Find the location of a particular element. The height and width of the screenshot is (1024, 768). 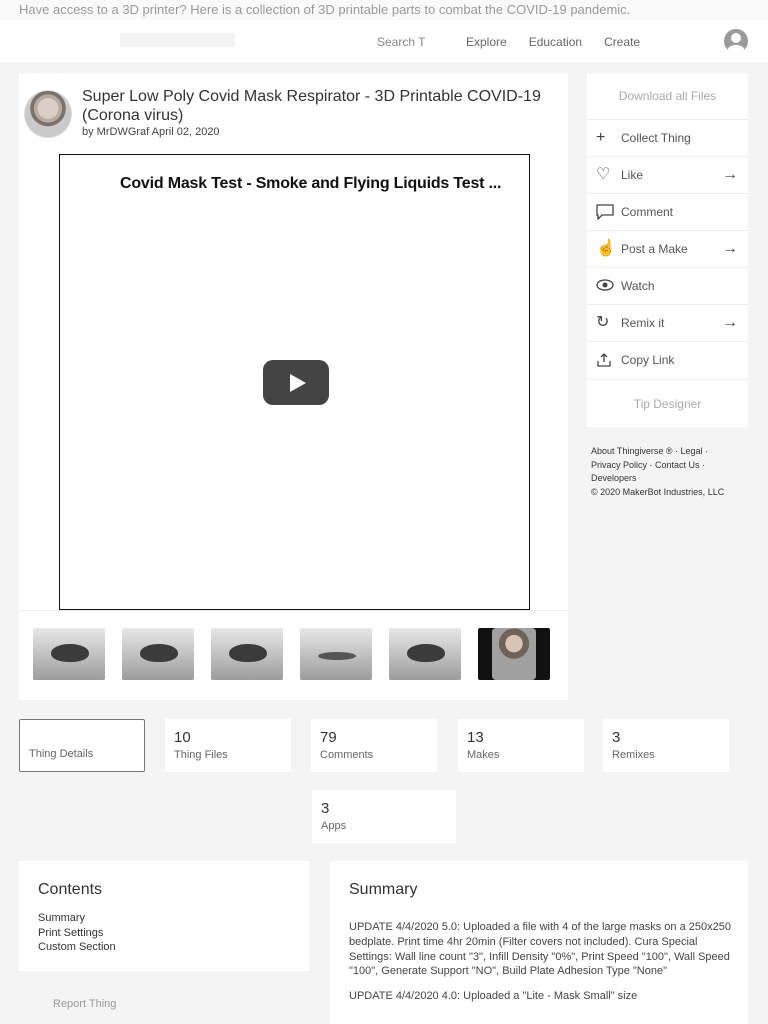

contents-link-print-settings: Print Settings is located at coordinates (77, 933).